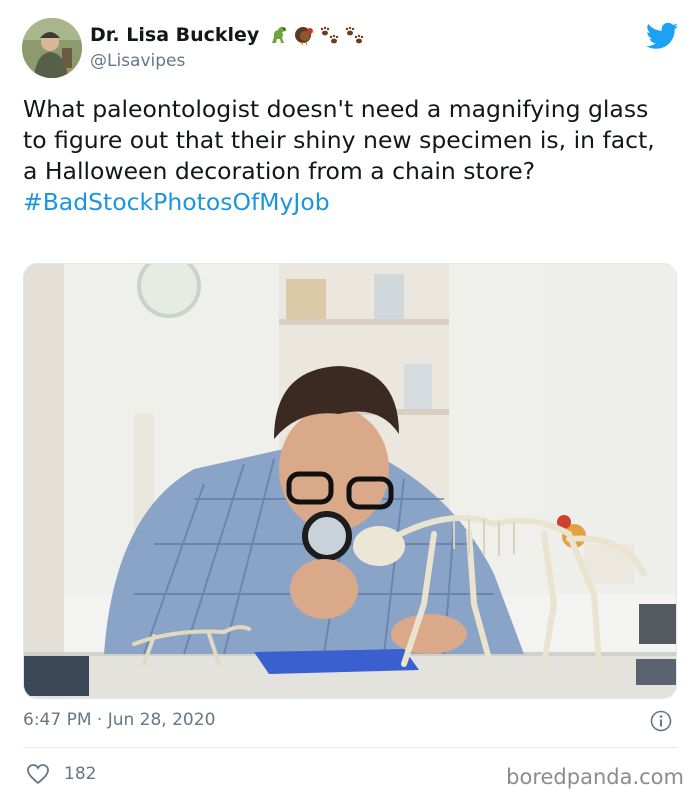  What do you see at coordinates (80, 774) in the screenshot?
I see `like-count: 182` at bounding box center [80, 774].